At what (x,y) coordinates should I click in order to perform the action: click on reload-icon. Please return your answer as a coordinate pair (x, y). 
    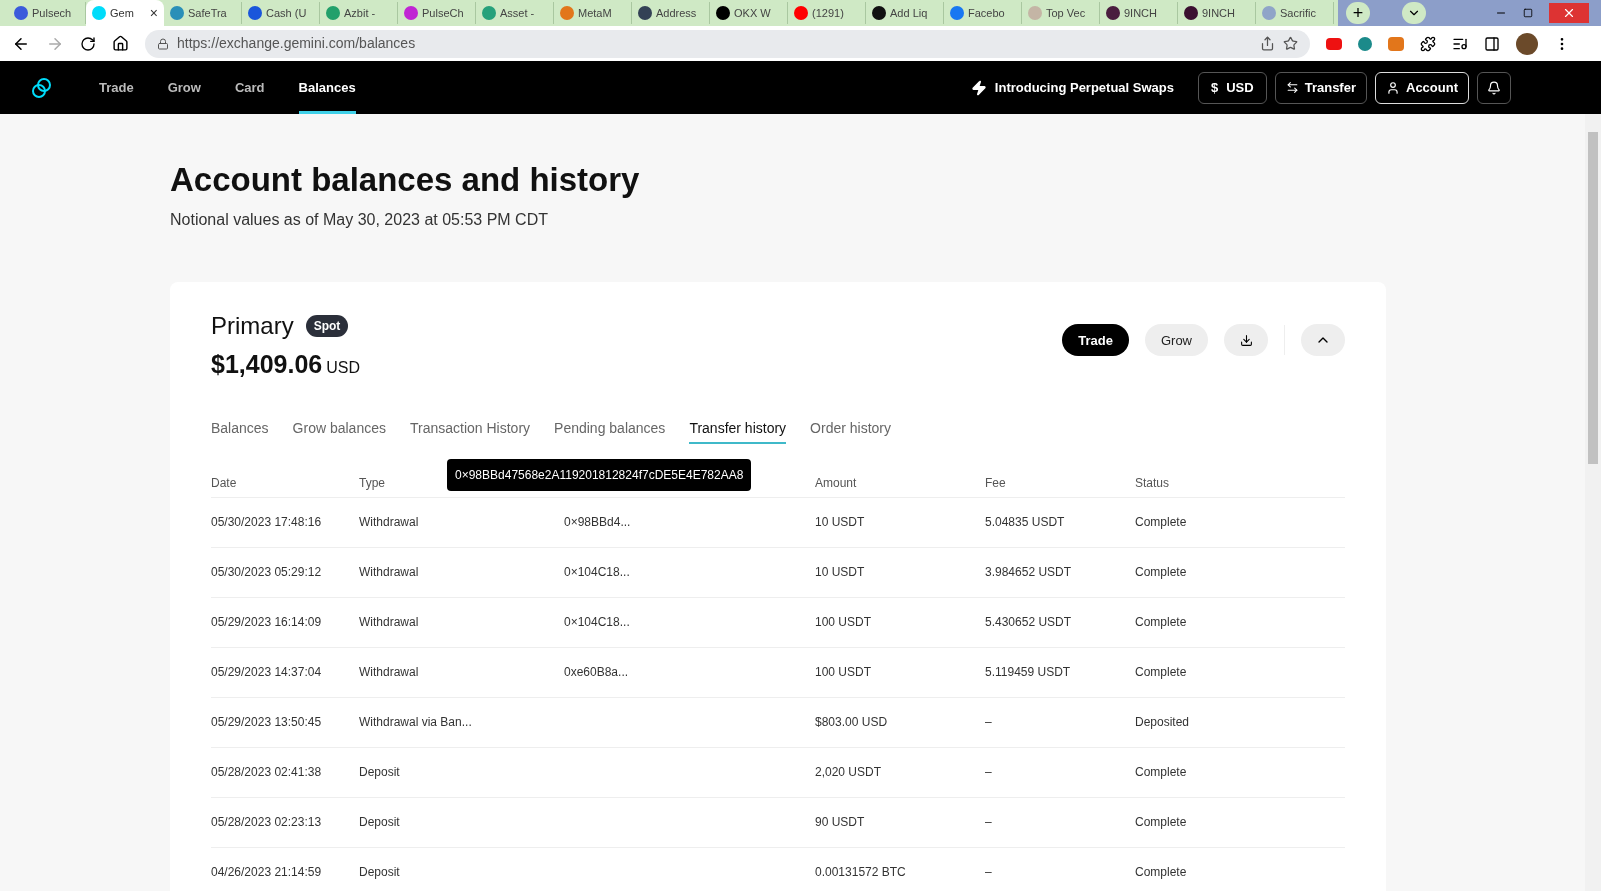
    Looking at the image, I should click on (88, 43).